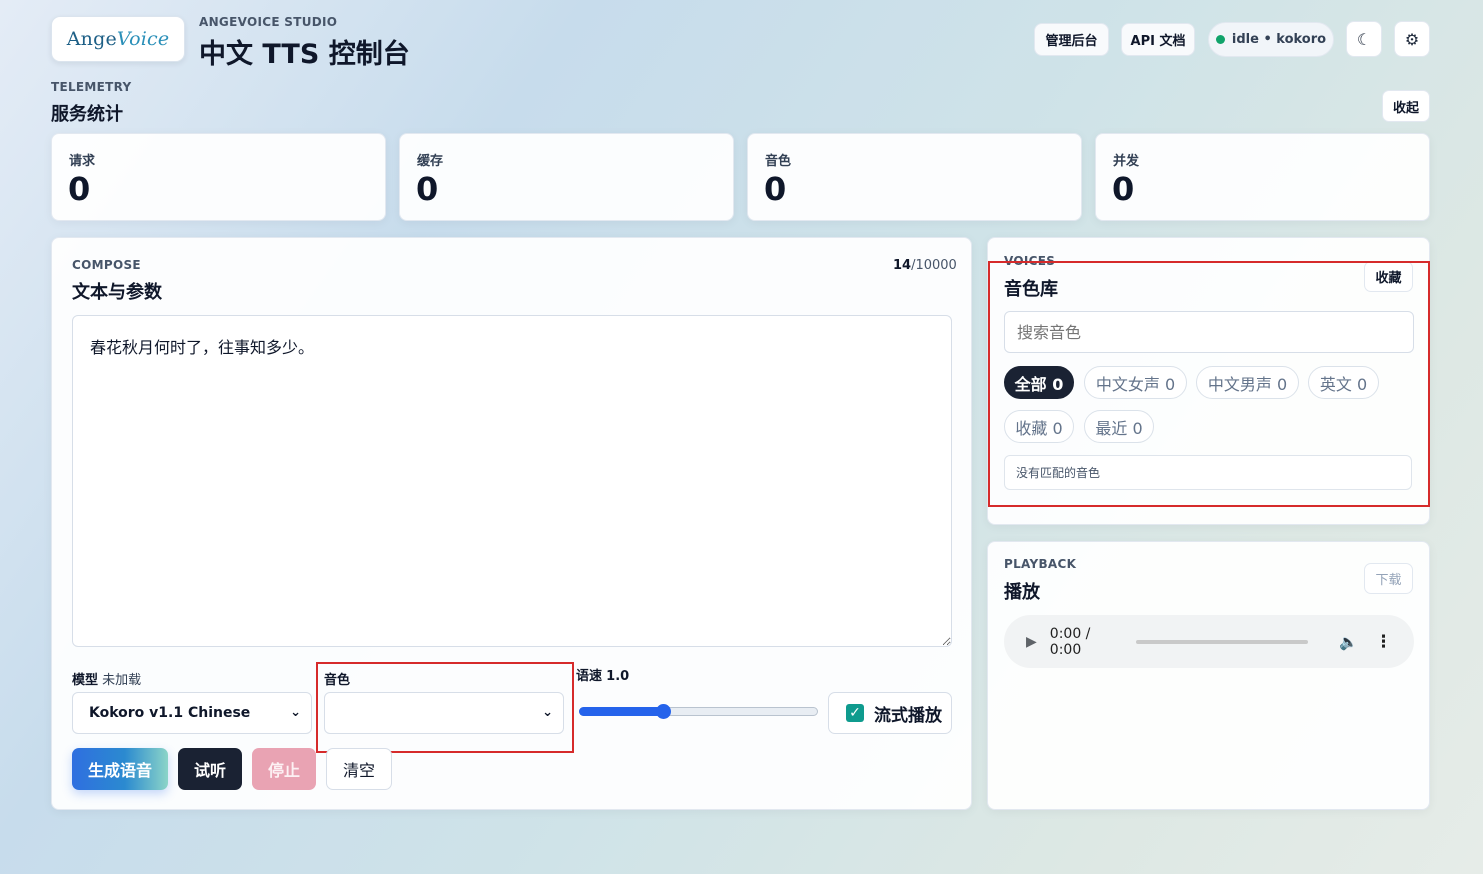  Describe the element at coordinates (268, 22) in the screenshot. I see `studio-eyebrow: ANGEVOICE STUDIO` at that location.